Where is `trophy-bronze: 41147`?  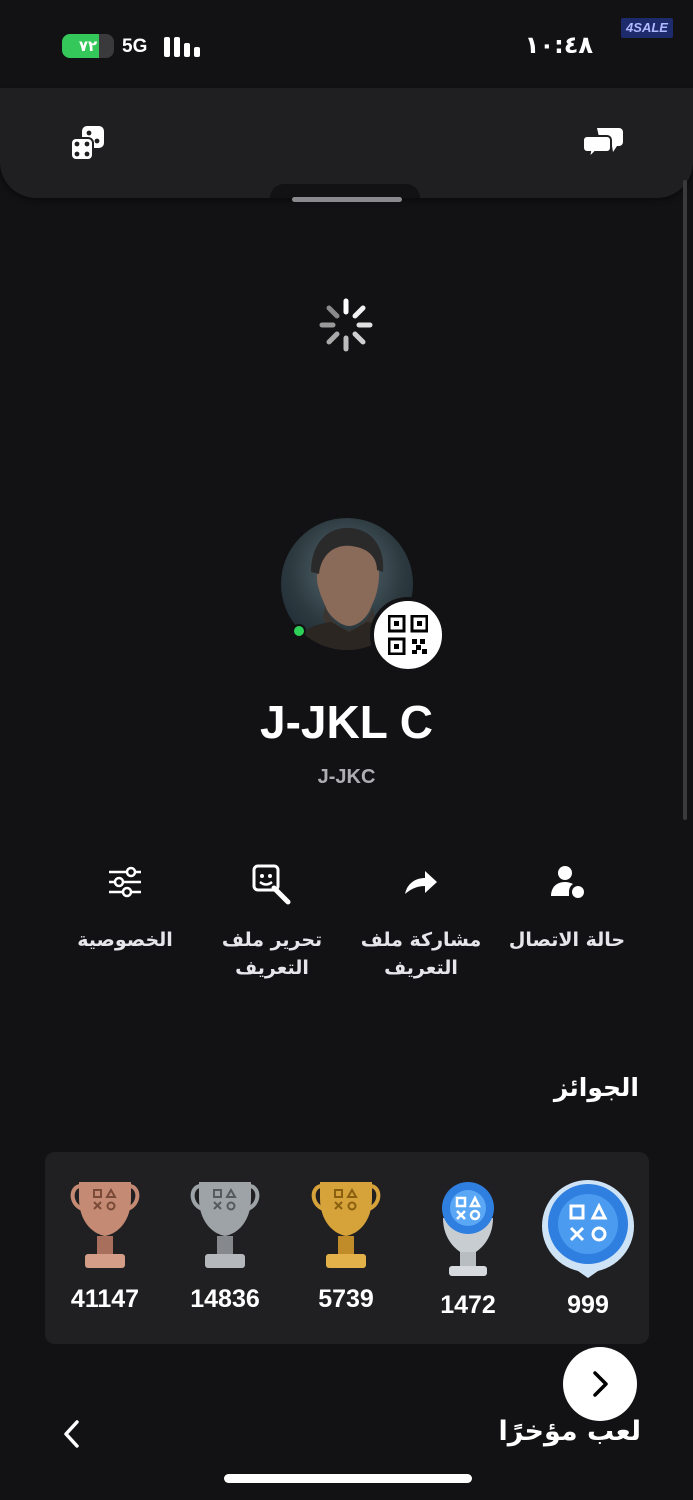 trophy-bronze: 41147 is located at coordinates (105, 1246).